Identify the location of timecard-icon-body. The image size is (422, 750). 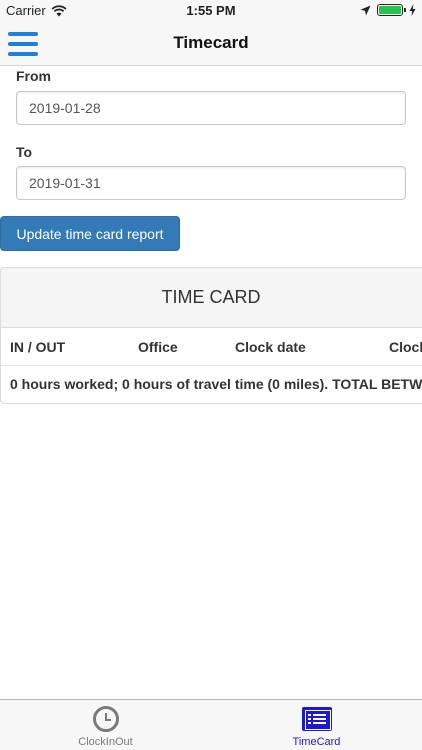
(316, 719).